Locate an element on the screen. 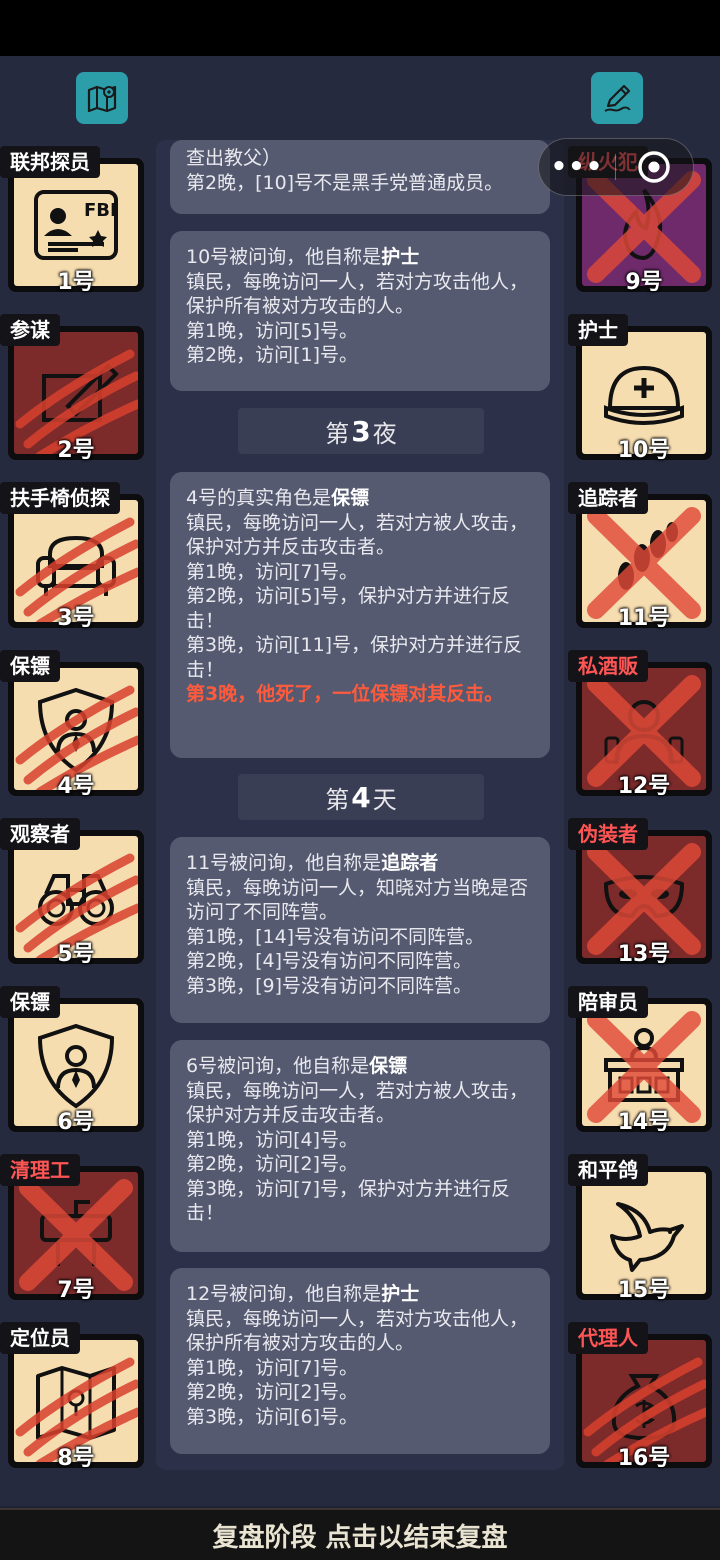 Image resolution: width=720 pixels, height=1560 pixels. player-card-5: 观察者 5号 is located at coordinates (72, 893).